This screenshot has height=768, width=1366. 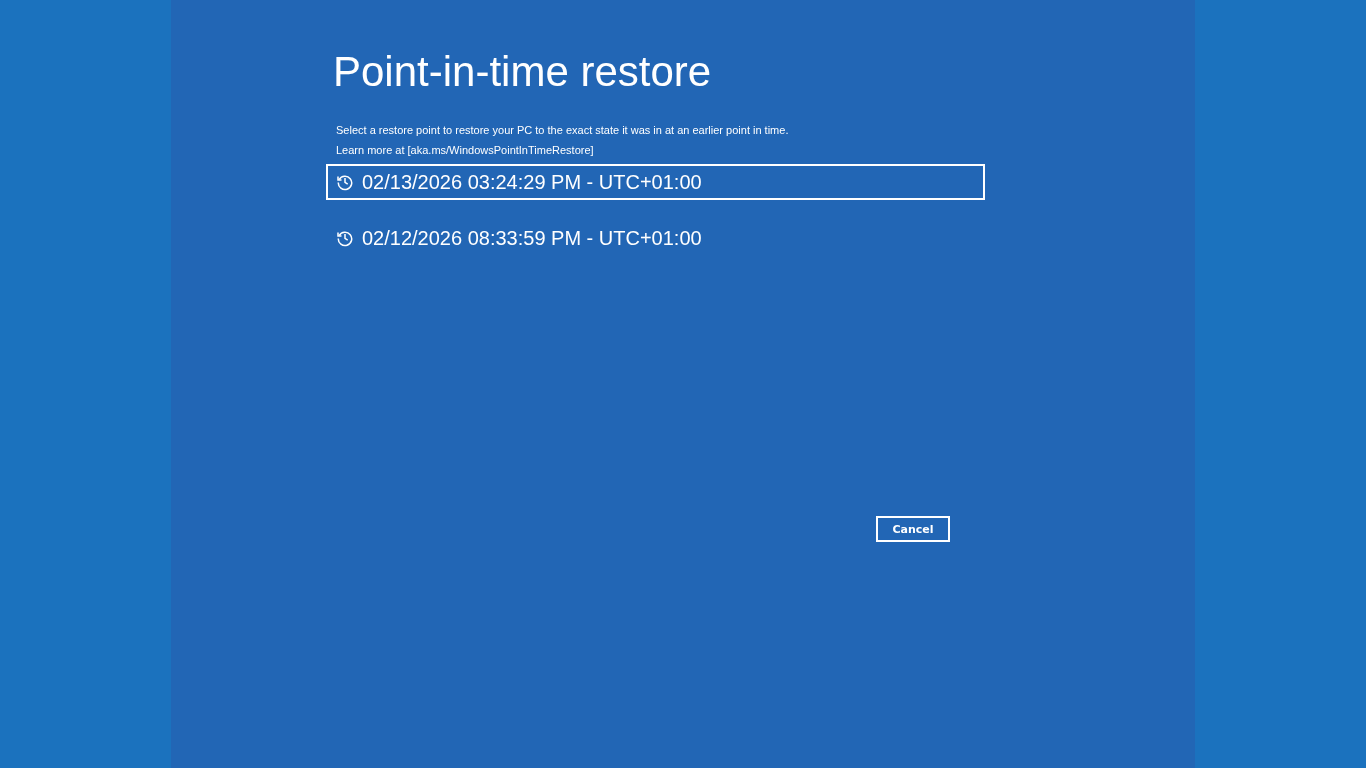 What do you see at coordinates (523, 72) in the screenshot?
I see `page-title: Point-in-time restore` at bounding box center [523, 72].